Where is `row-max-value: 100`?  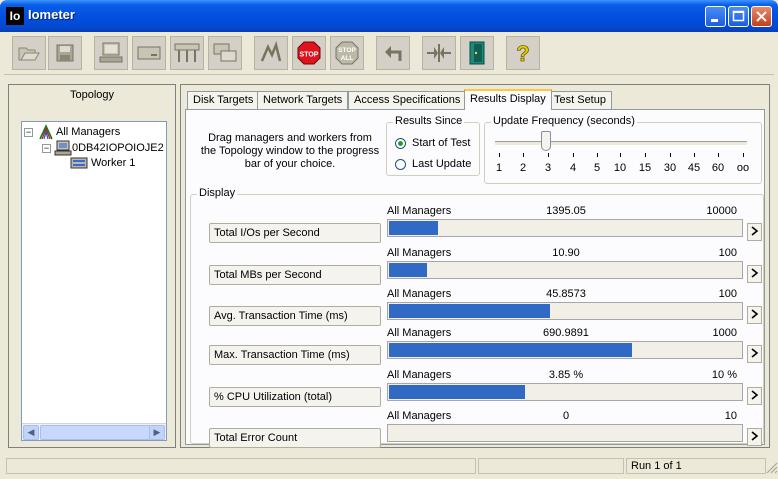
row-max-value: 100 is located at coordinates (727, 294).